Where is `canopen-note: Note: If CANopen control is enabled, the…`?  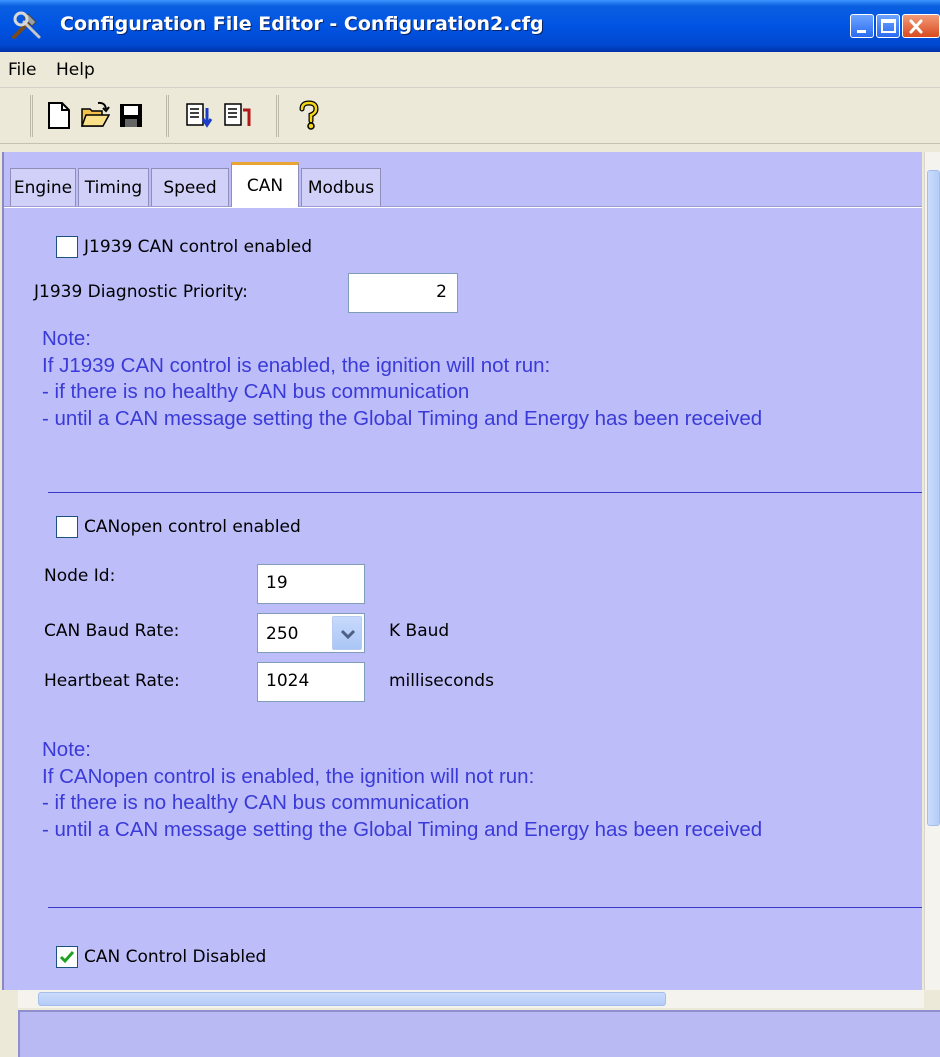
canopen-note: Note: If CANopen control is enabled, the… is located at coordinates (402, 790).